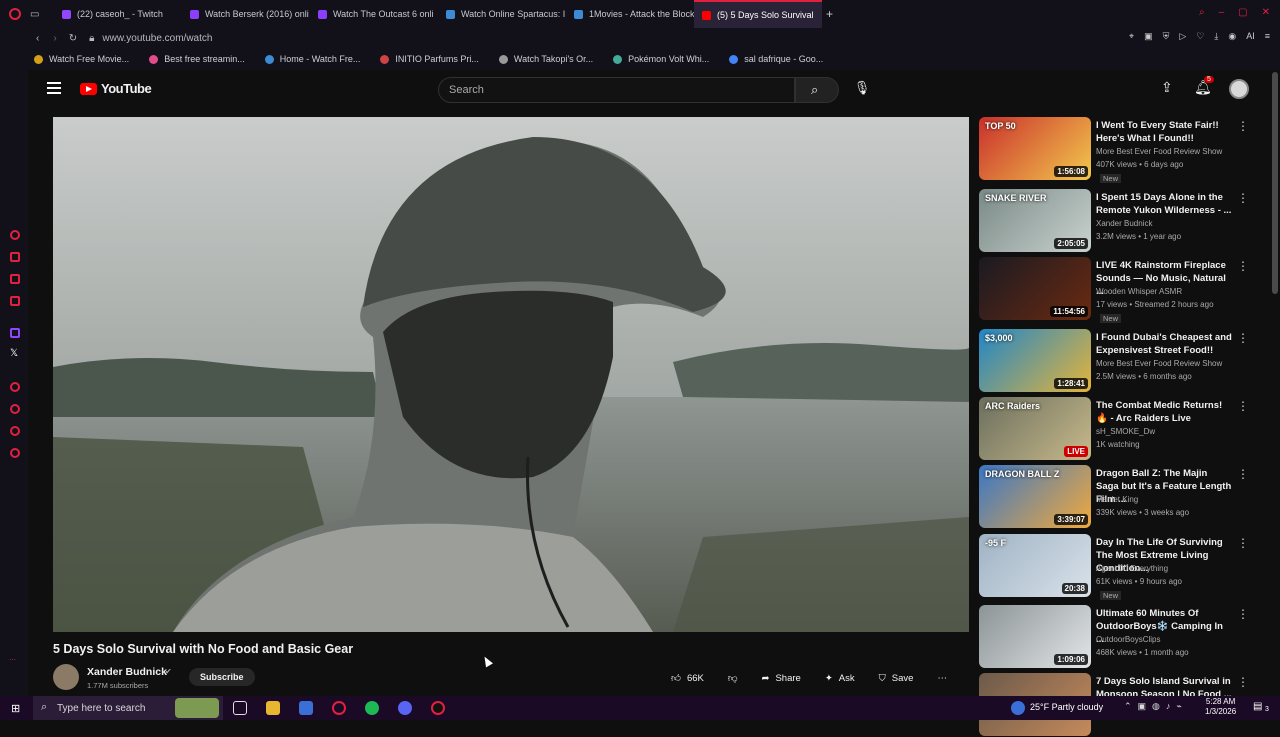 This screenshot has height=737, width=1280. Describe the element at coordinates (1035, 360) in the screenshot. I see `video-thumbnail: $3,000 1:28:41` at that location.